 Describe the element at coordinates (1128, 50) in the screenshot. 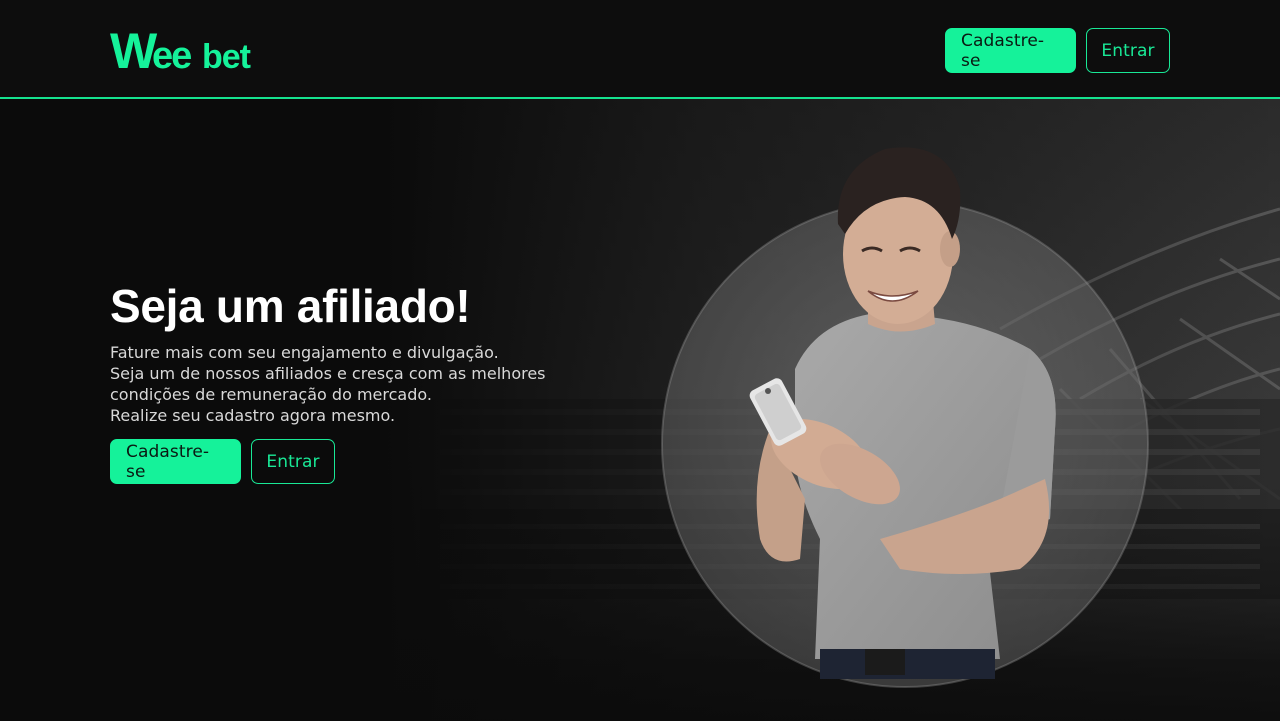

I see `header-login-button: Entrar` at that location.